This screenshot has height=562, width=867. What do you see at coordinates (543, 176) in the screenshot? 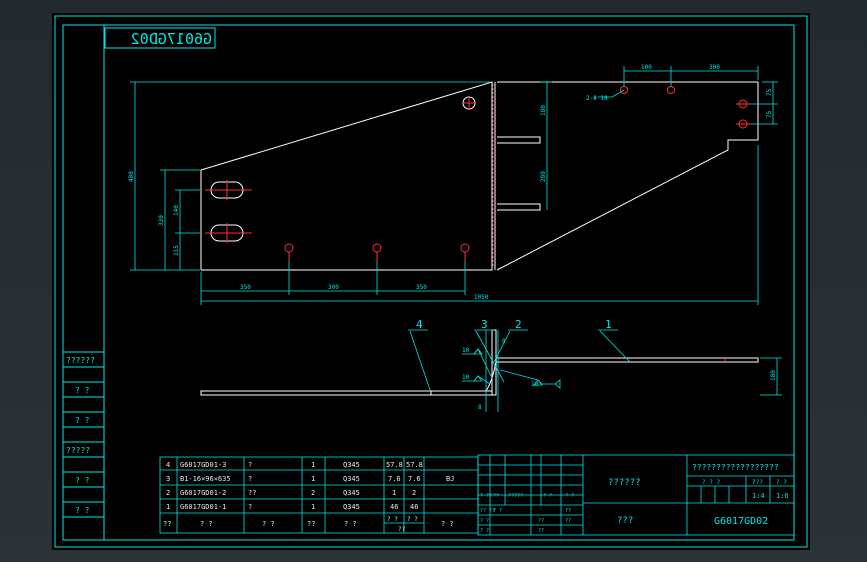
I see `dim-text: 280` at bounding box center [543, 176].